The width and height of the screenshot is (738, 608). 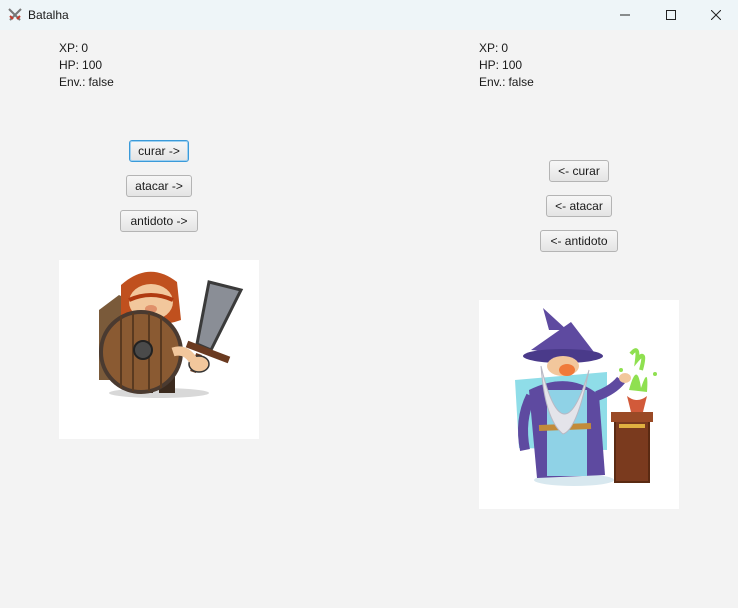 I want to click on maximize-icon, so click(x=671, y=15).